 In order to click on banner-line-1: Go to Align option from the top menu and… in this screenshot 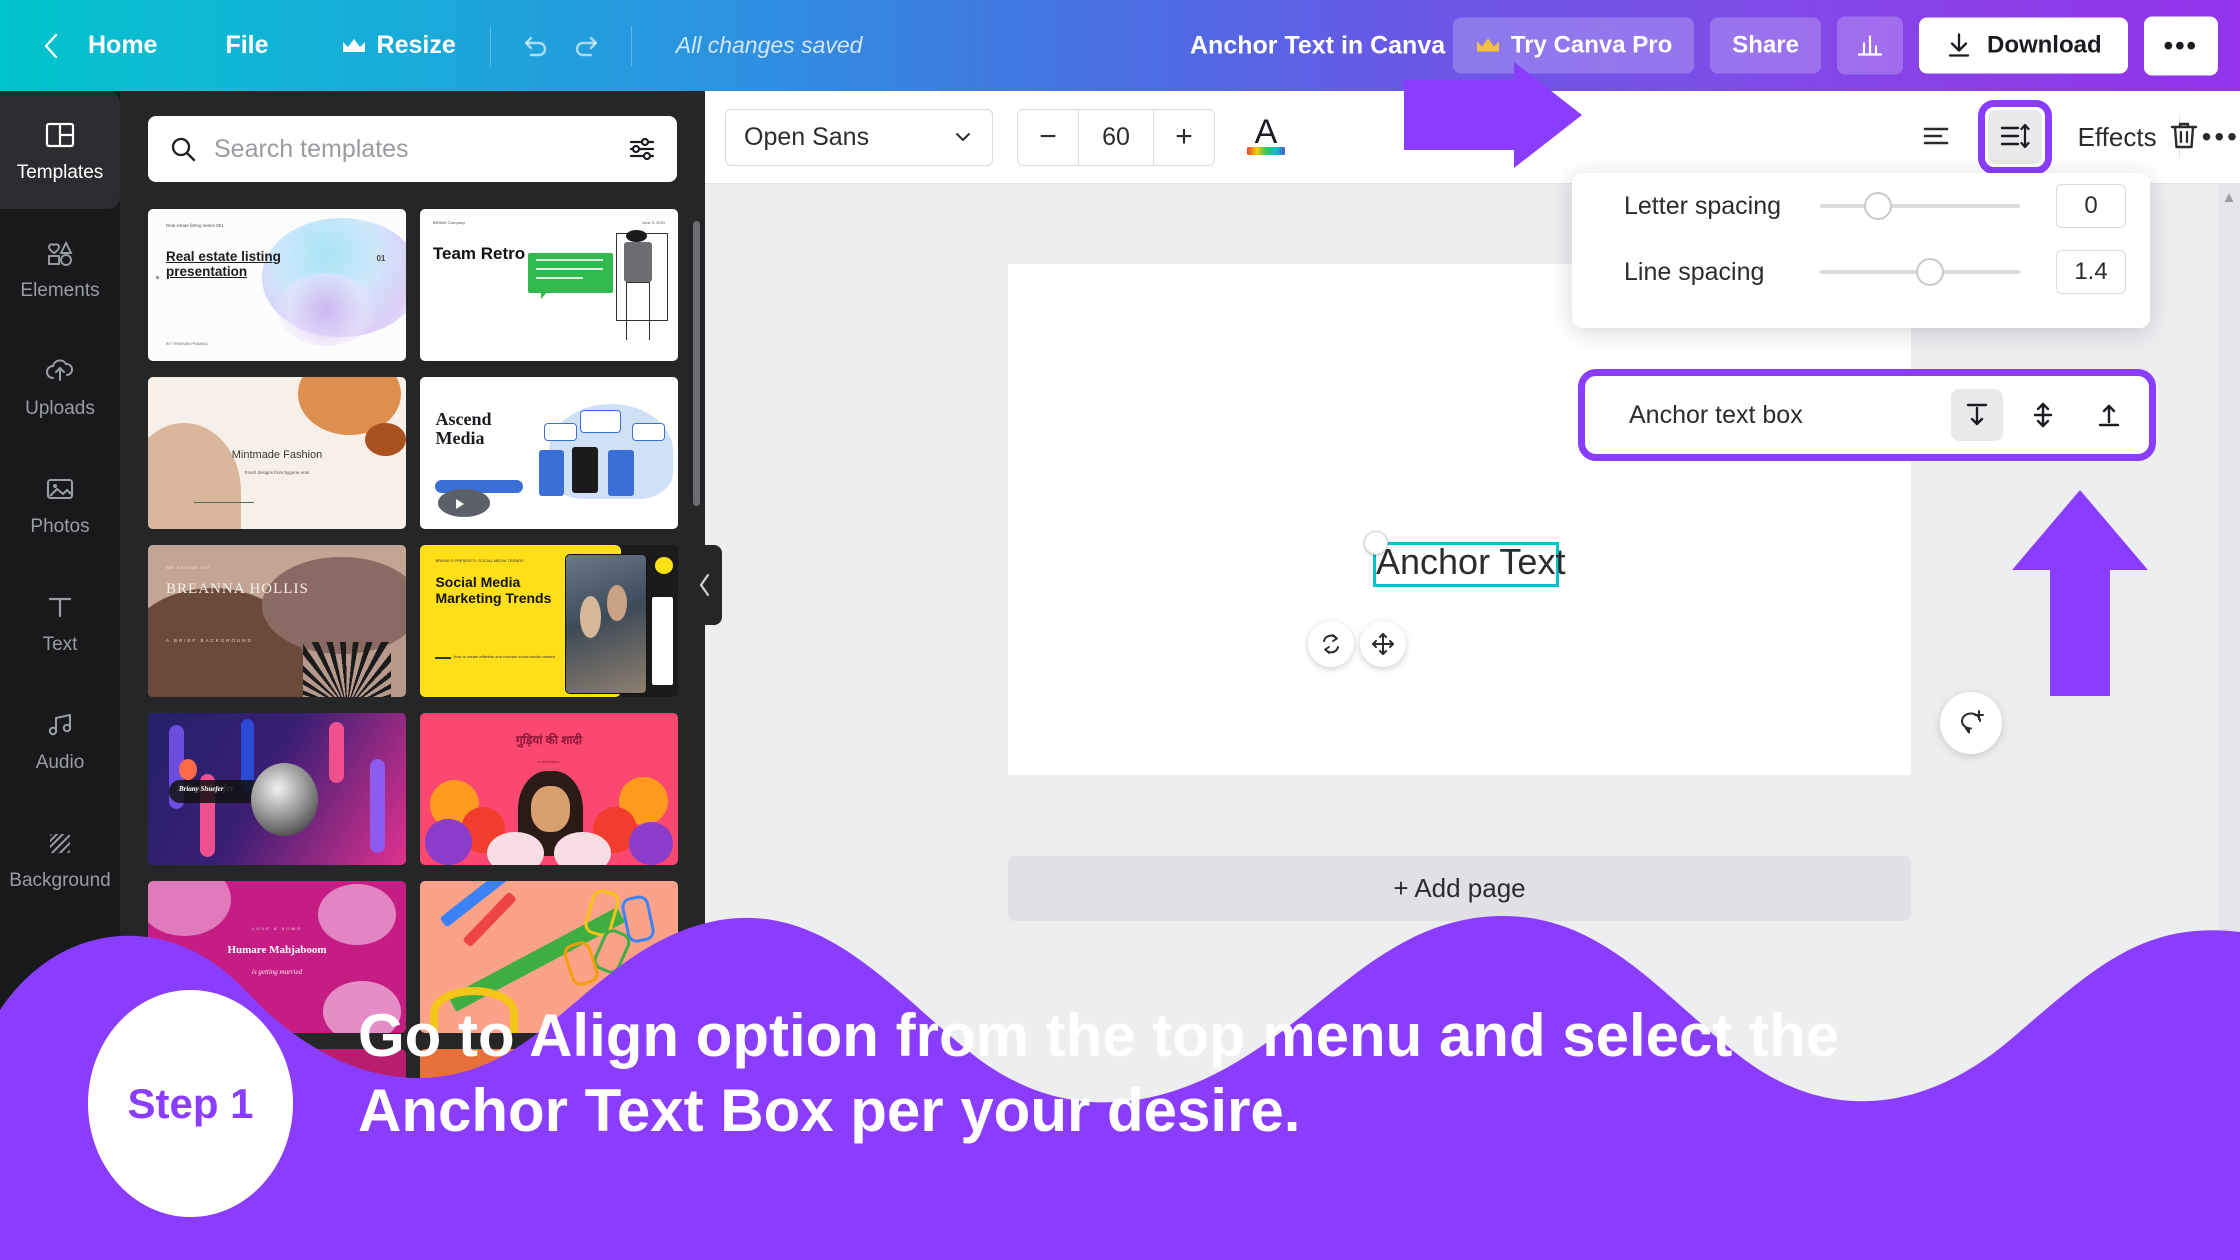, I will do `click(1099, 1035)`.